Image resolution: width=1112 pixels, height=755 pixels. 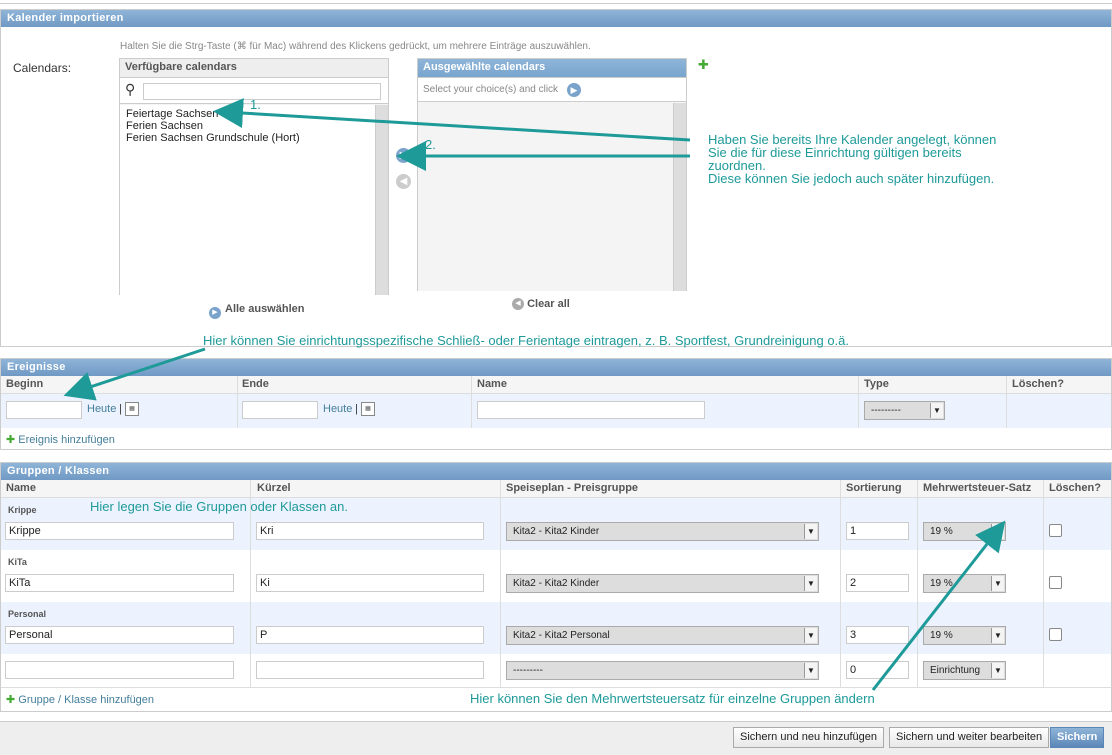 I want to click on available-scrollbar, so click(x=381, y=200).